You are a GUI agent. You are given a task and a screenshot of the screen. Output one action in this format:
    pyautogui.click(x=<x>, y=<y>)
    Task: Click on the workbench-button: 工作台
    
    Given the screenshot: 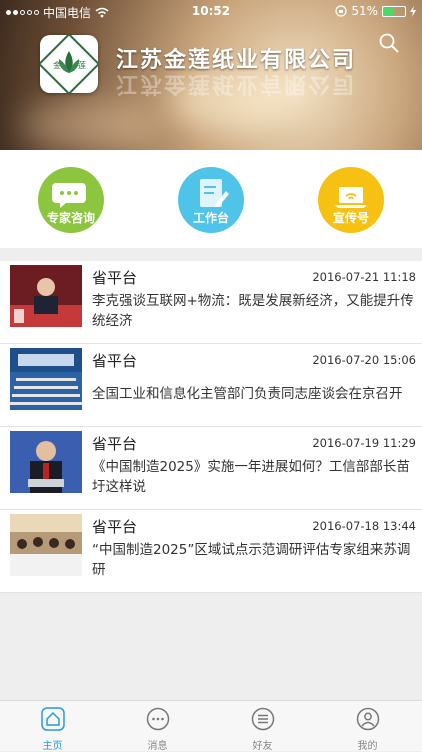 What is the action you would take?
    pyautogui.click(x=211, y=200)
    